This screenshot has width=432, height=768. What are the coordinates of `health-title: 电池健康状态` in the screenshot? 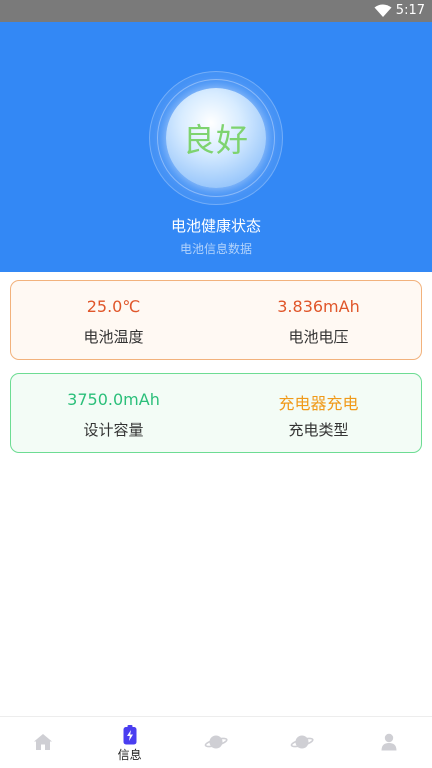 It's located at (215, 226).